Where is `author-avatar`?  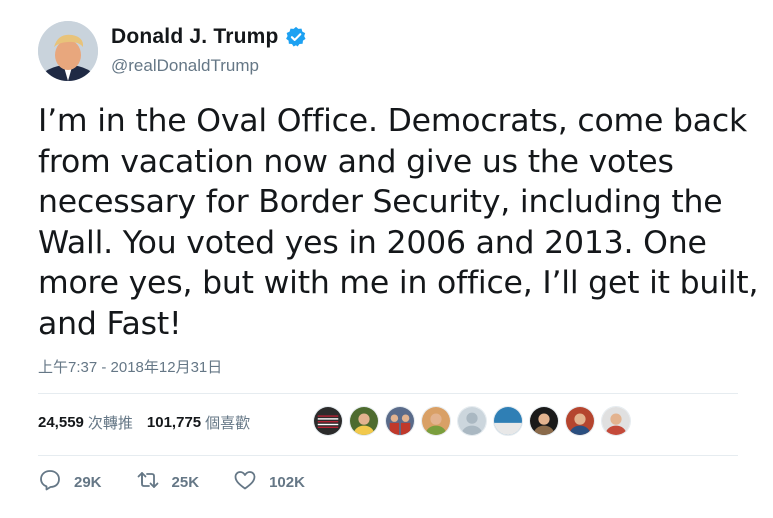 author-avatar is located at coordinates (68, 51).